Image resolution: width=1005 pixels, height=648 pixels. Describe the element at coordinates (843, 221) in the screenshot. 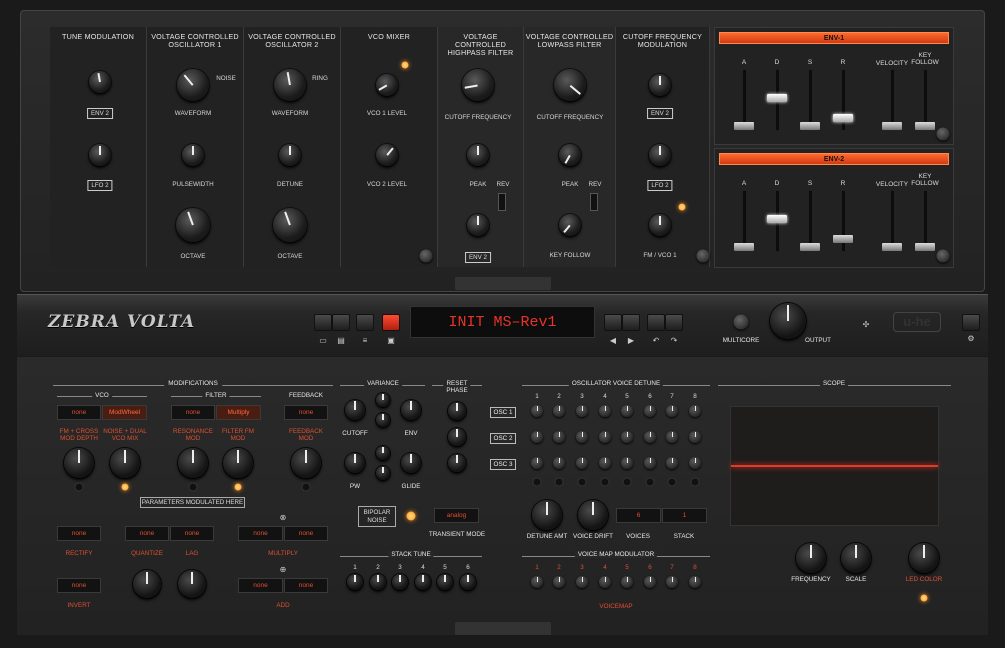

I see `env2-release-slider` at that location.